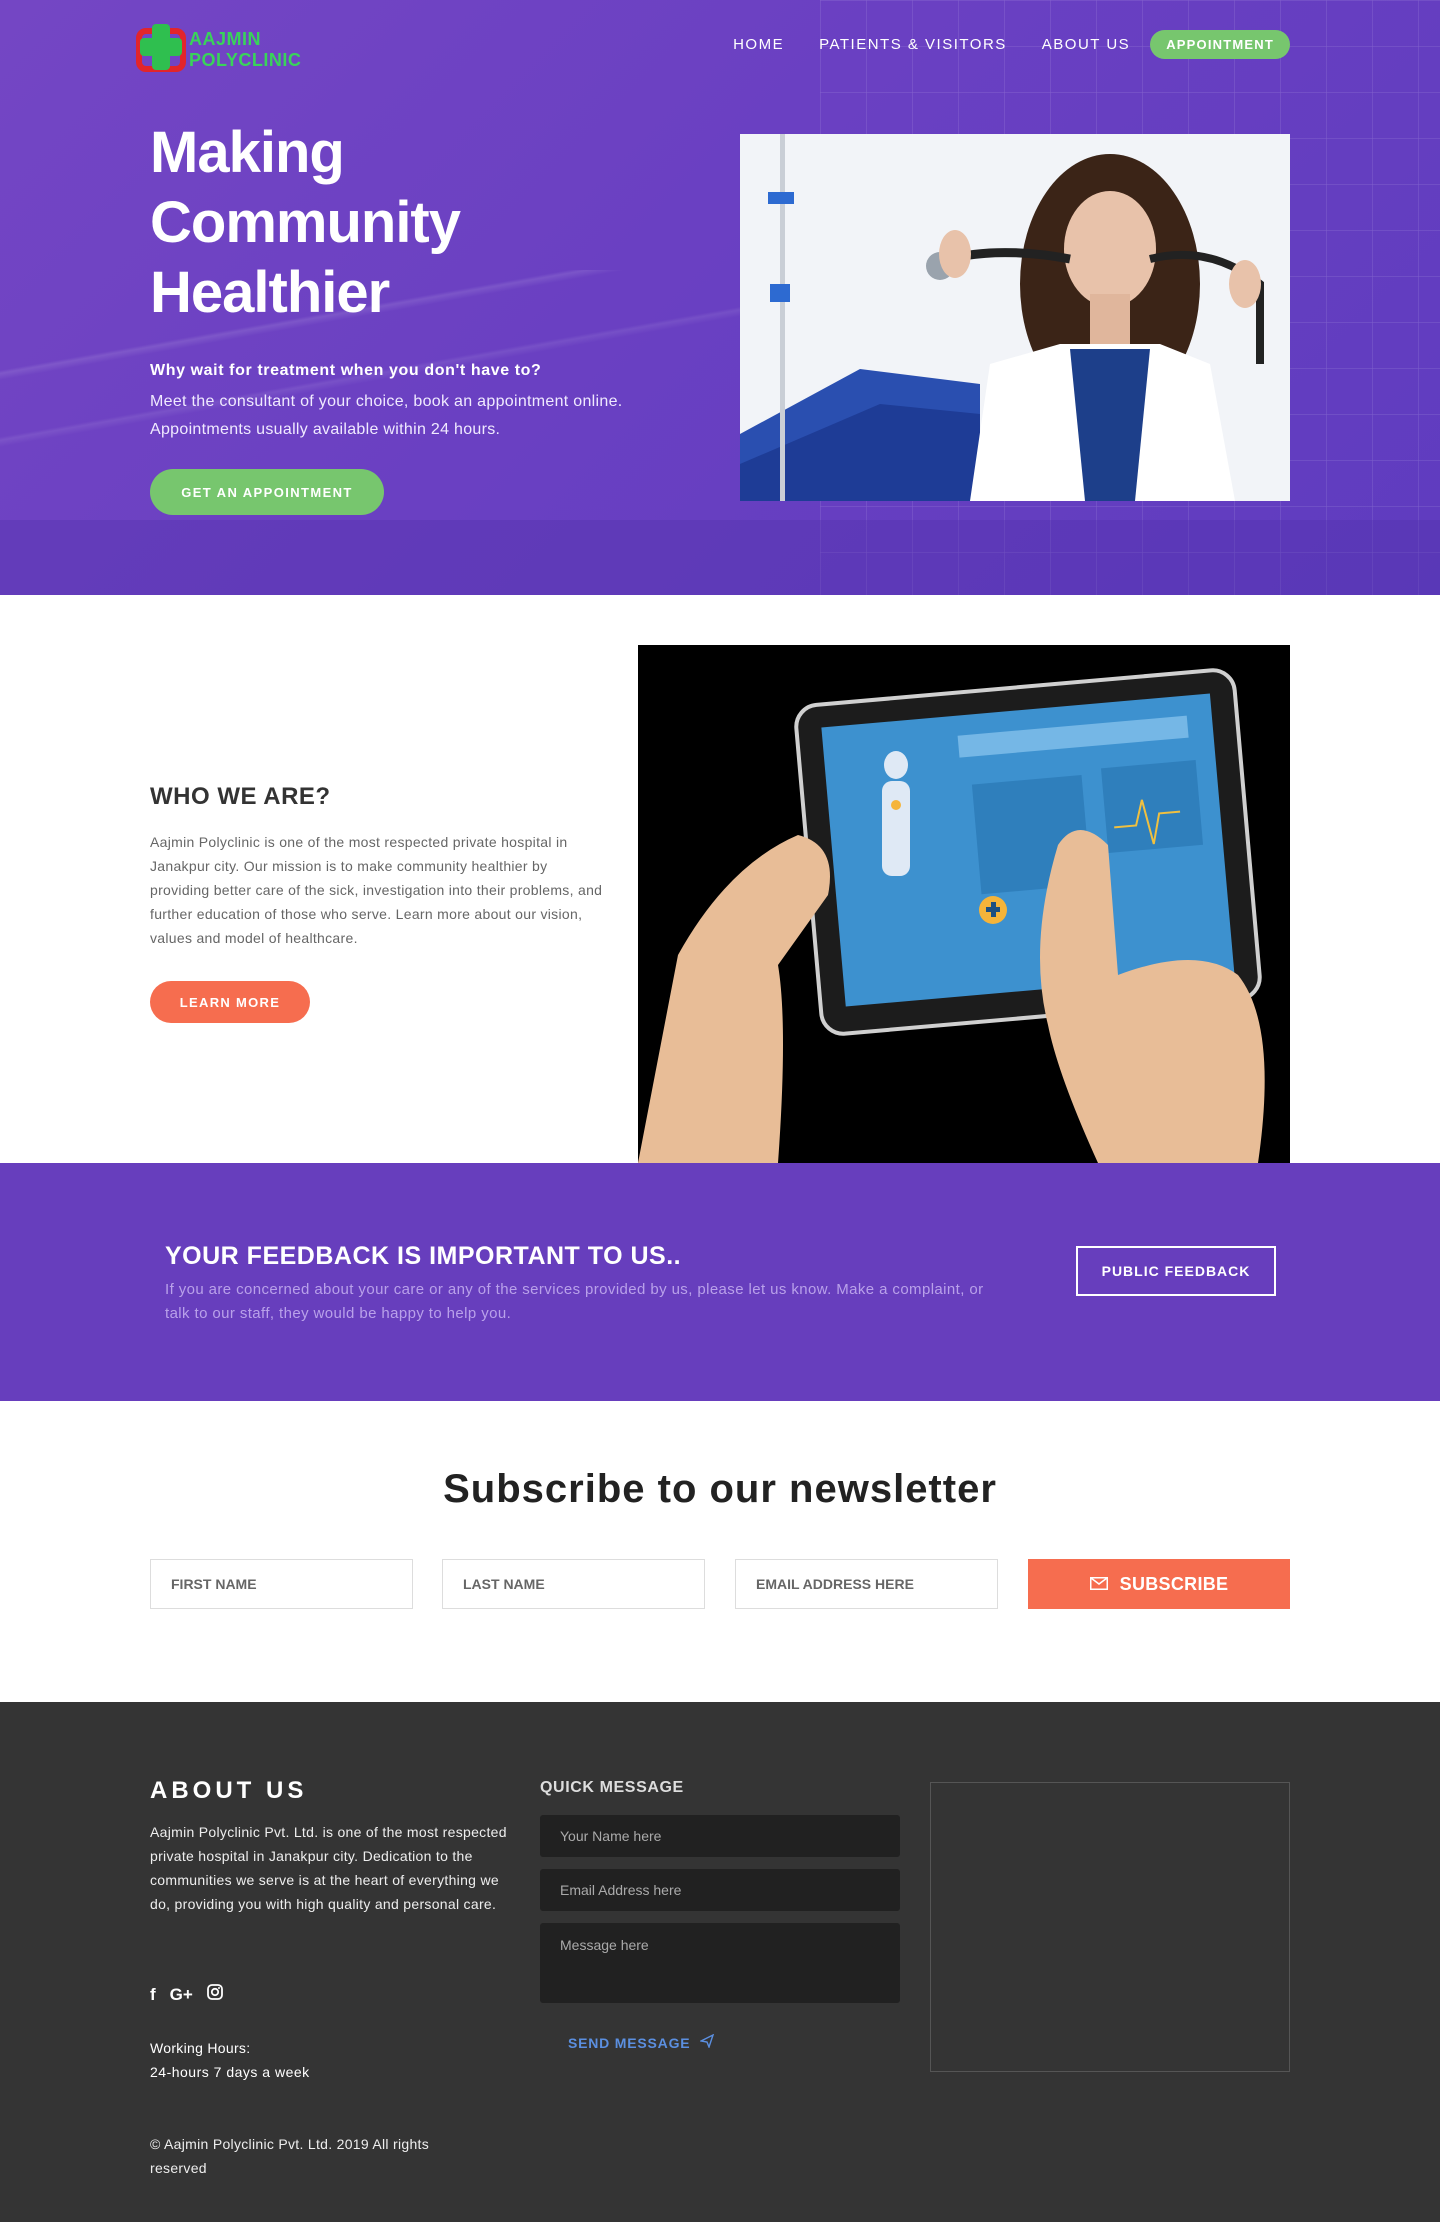 The width and height of the screenshot is (1440, 2222). Describe the element at coordinates (612, 1787) in the screenshot. I see `quick-message-title: QUICK MESSAGE` at that location.